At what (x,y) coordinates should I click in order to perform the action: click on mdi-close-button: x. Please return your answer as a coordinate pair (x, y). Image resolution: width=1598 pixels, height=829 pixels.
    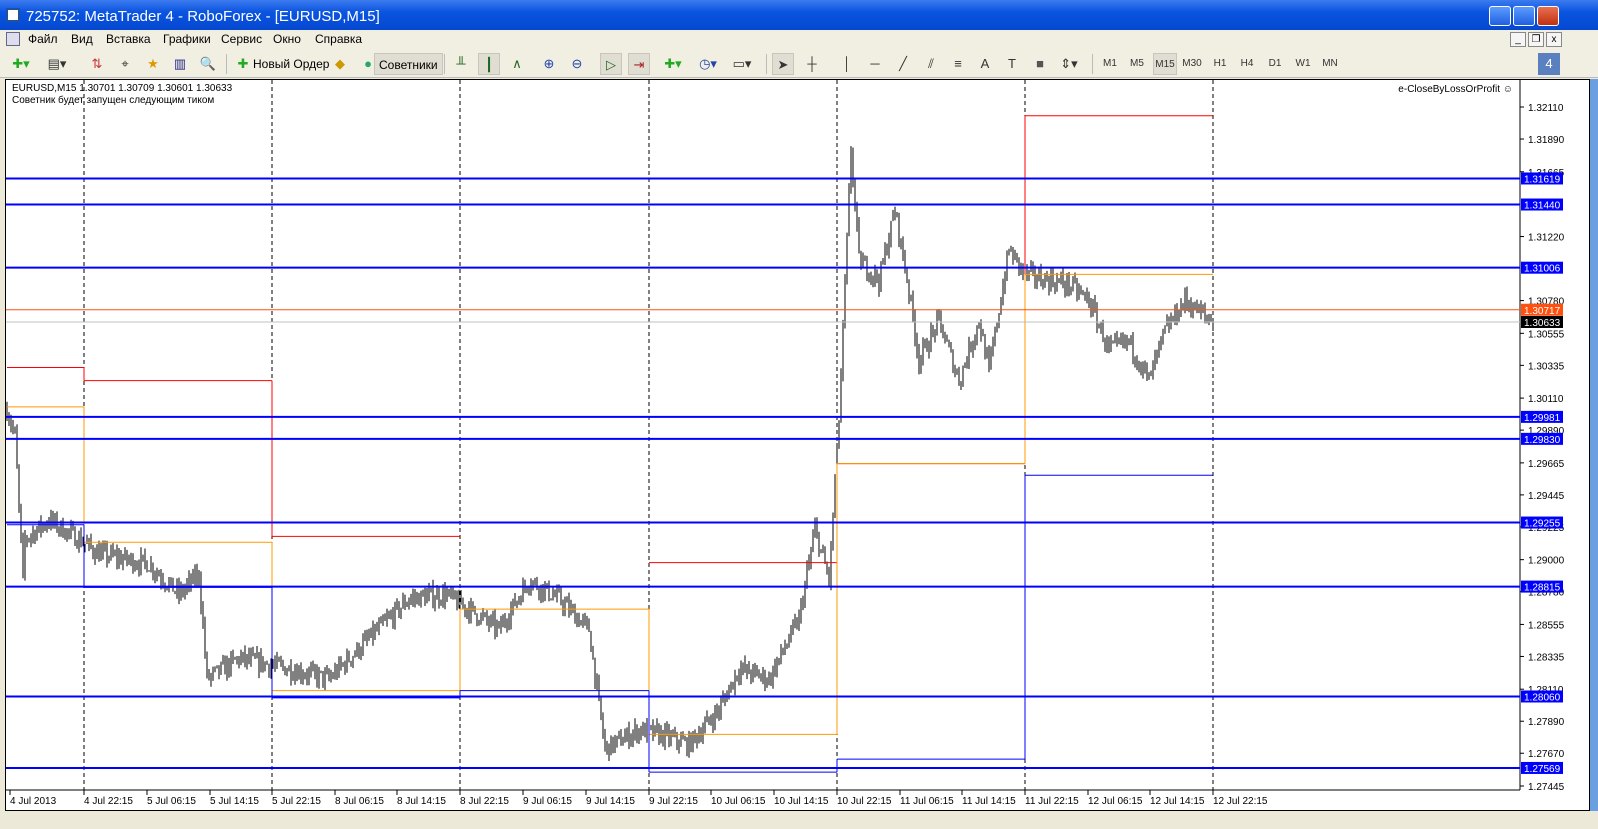
    Looking at the image, I should click on (1554, 39).